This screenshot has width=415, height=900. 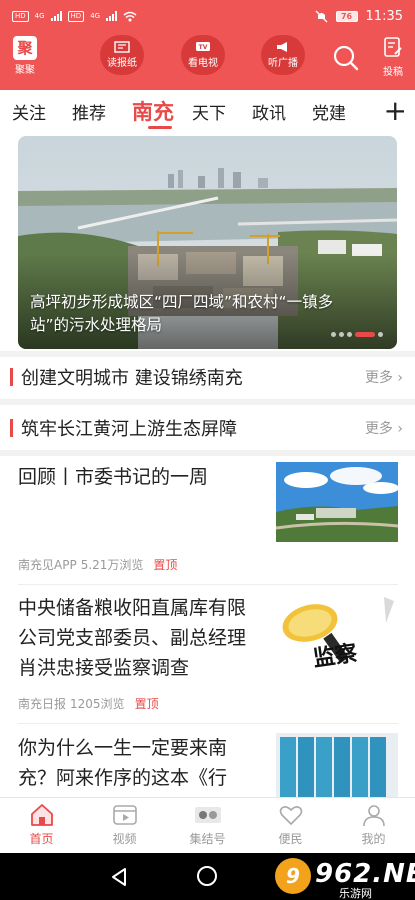 What do you see at coordinates (345, 877) in the screenshot?
I see `watermark-logo: 9 962.NET 乐游网` at bounding box center [345, 877].